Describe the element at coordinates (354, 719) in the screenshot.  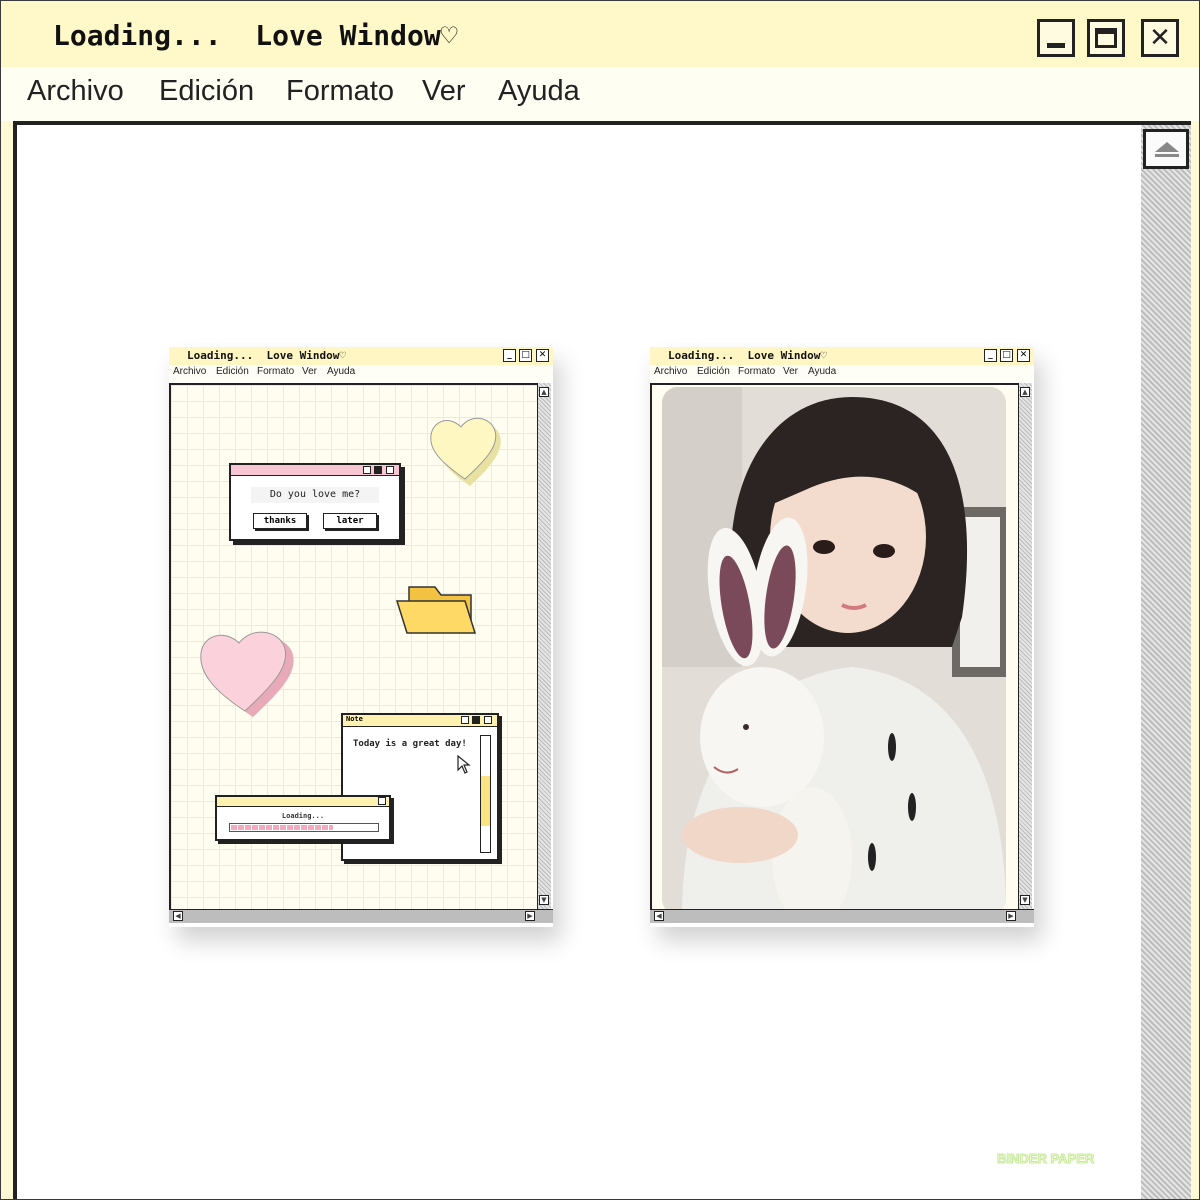
I see `note-title: Note` at that location.